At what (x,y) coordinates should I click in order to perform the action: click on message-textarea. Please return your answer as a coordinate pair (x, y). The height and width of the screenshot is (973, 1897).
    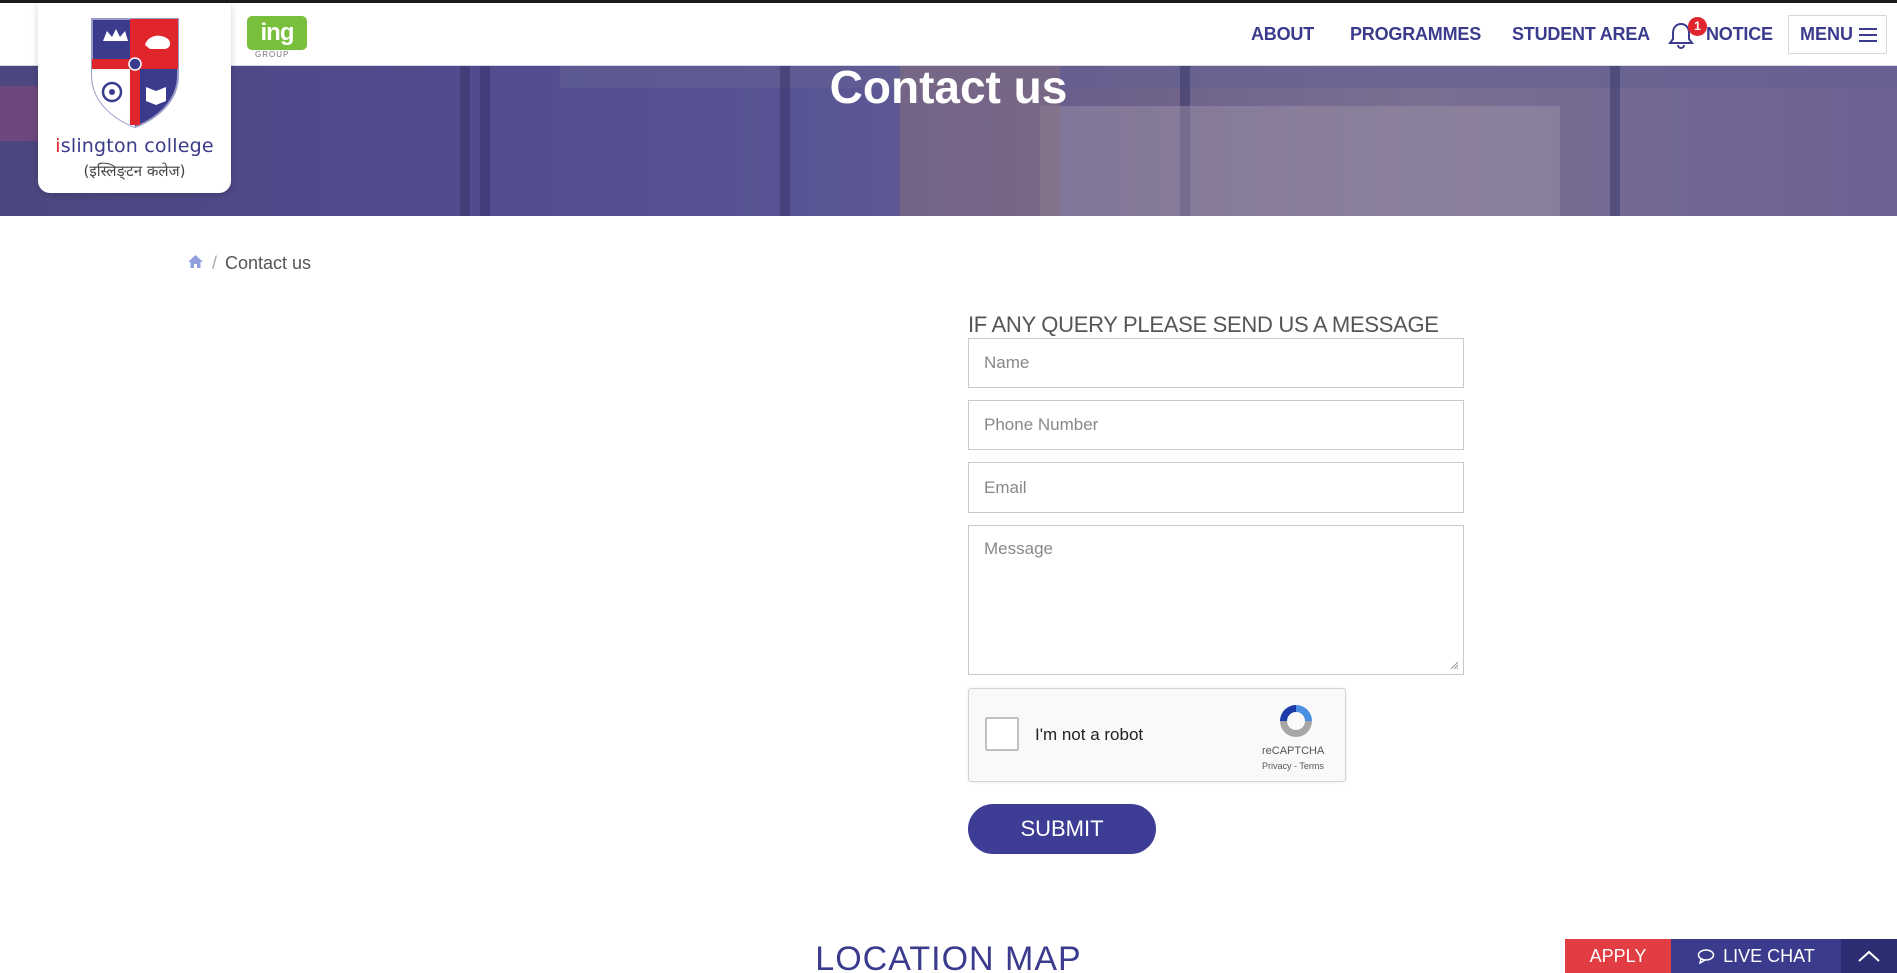
    Looking at the image, I should click on (1216, 600).